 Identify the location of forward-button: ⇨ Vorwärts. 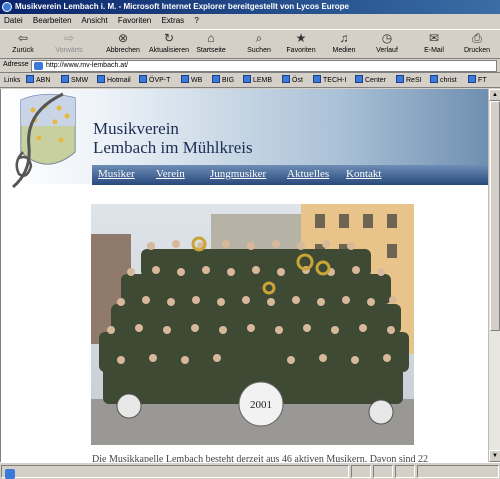
(69, 43).